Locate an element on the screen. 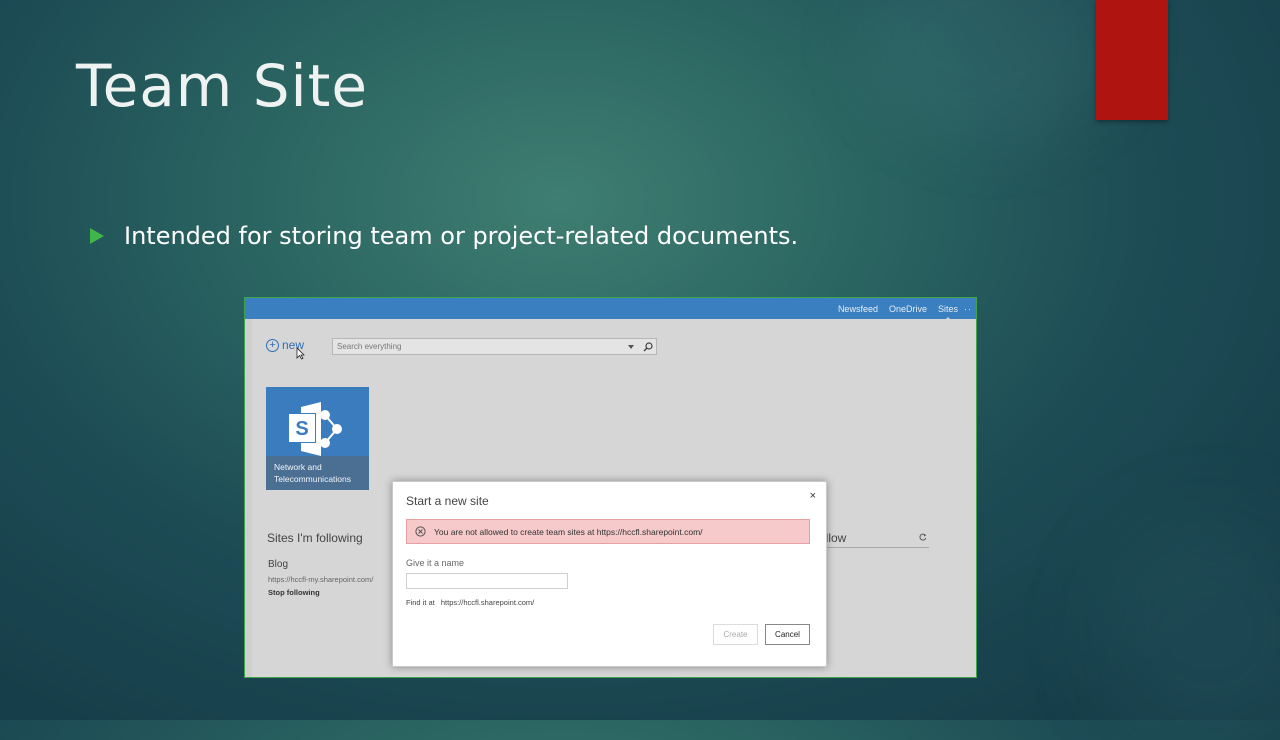 This screenshot has height=740, width=1280. site-name-input is located at coordinates (487, 581).